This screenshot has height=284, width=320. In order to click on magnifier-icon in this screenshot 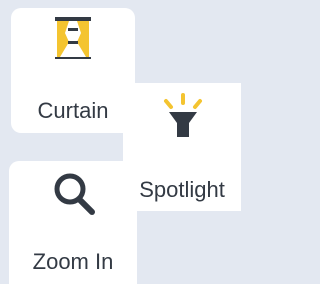, I will do `click(74, 194)`.